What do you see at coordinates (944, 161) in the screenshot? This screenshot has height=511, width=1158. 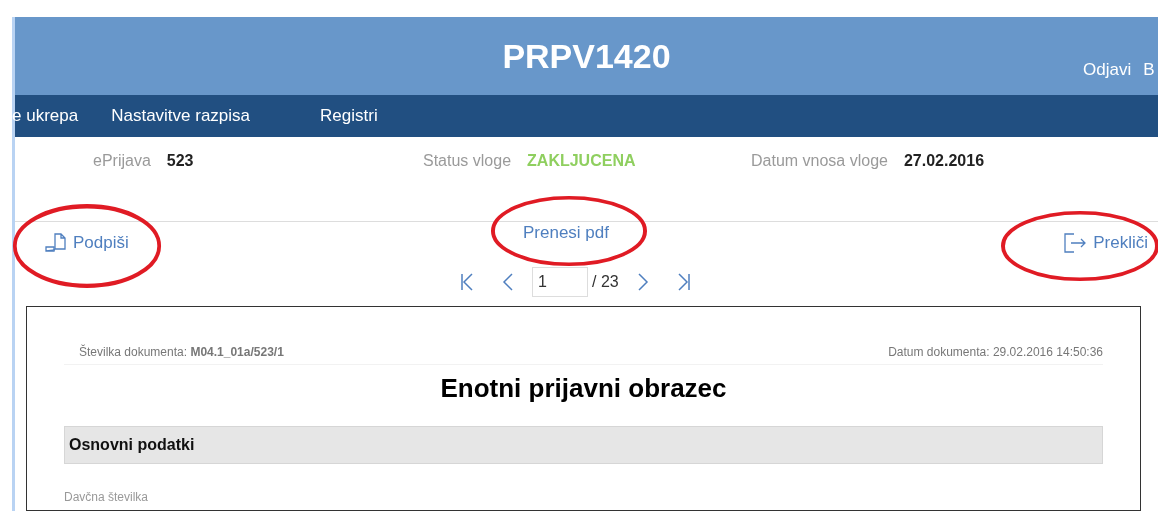 I see `info-value: 27.02.2016` at bounding box center [944, 161].